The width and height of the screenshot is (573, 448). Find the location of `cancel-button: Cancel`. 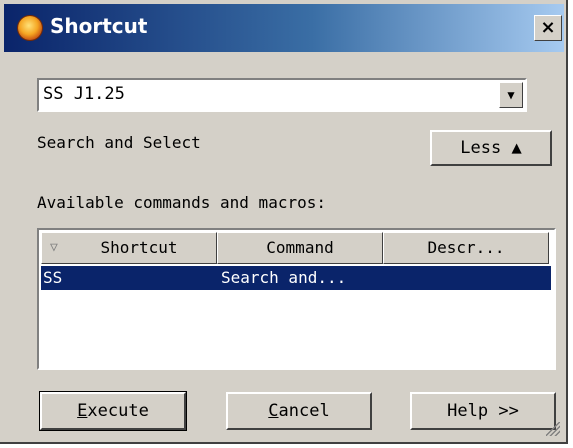

cancel-button: Cancel is located at coordinates (299, 411).